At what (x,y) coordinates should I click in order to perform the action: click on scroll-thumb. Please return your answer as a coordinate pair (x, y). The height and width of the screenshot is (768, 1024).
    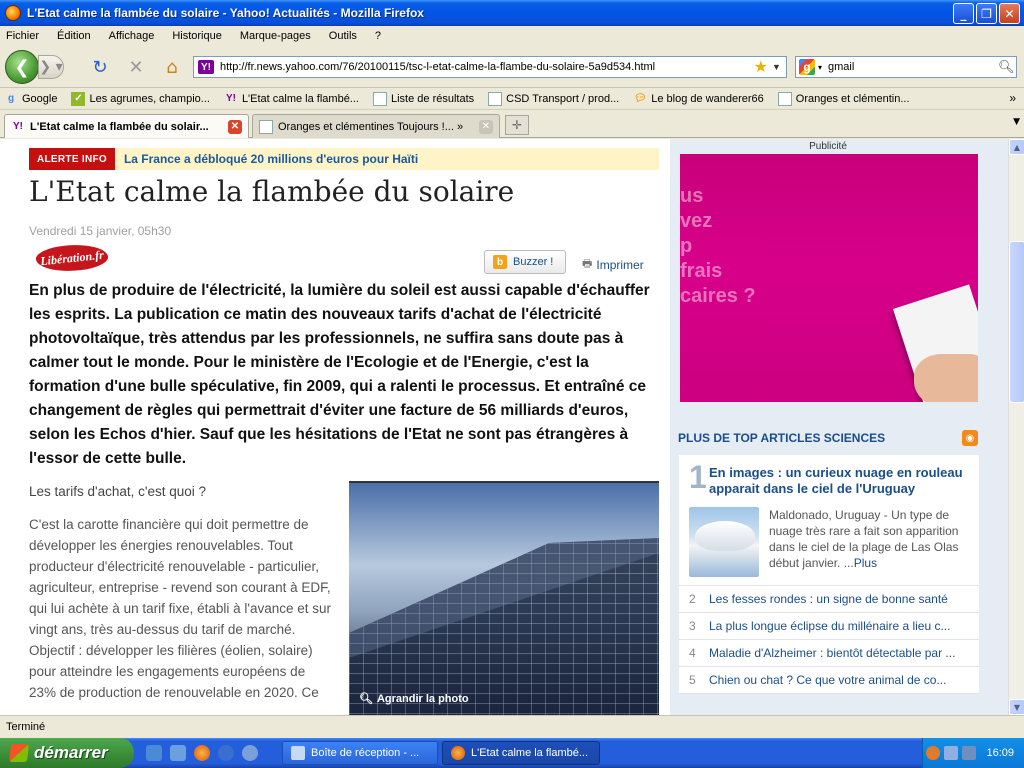
    Looking at the image, I should click on (1016, 322).